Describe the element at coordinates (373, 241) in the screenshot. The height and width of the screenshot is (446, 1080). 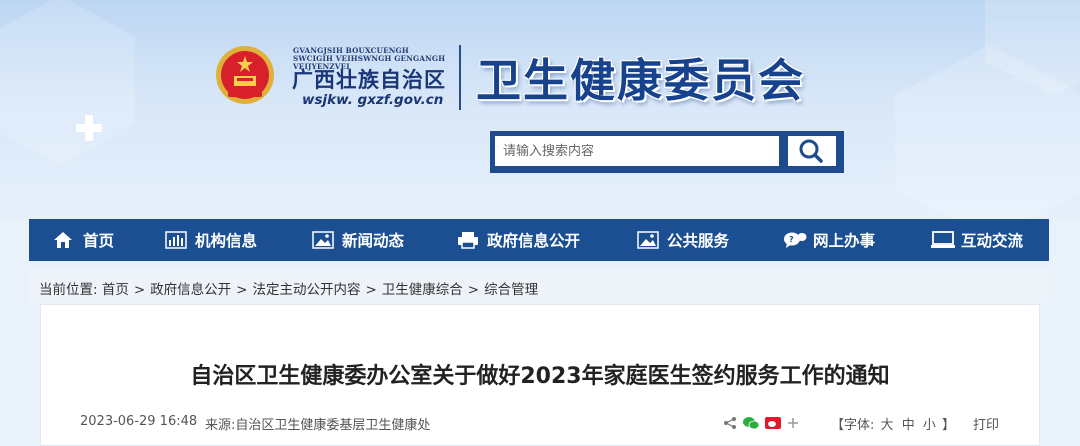
I see `nav-item-label: 新闻动态` at that location.